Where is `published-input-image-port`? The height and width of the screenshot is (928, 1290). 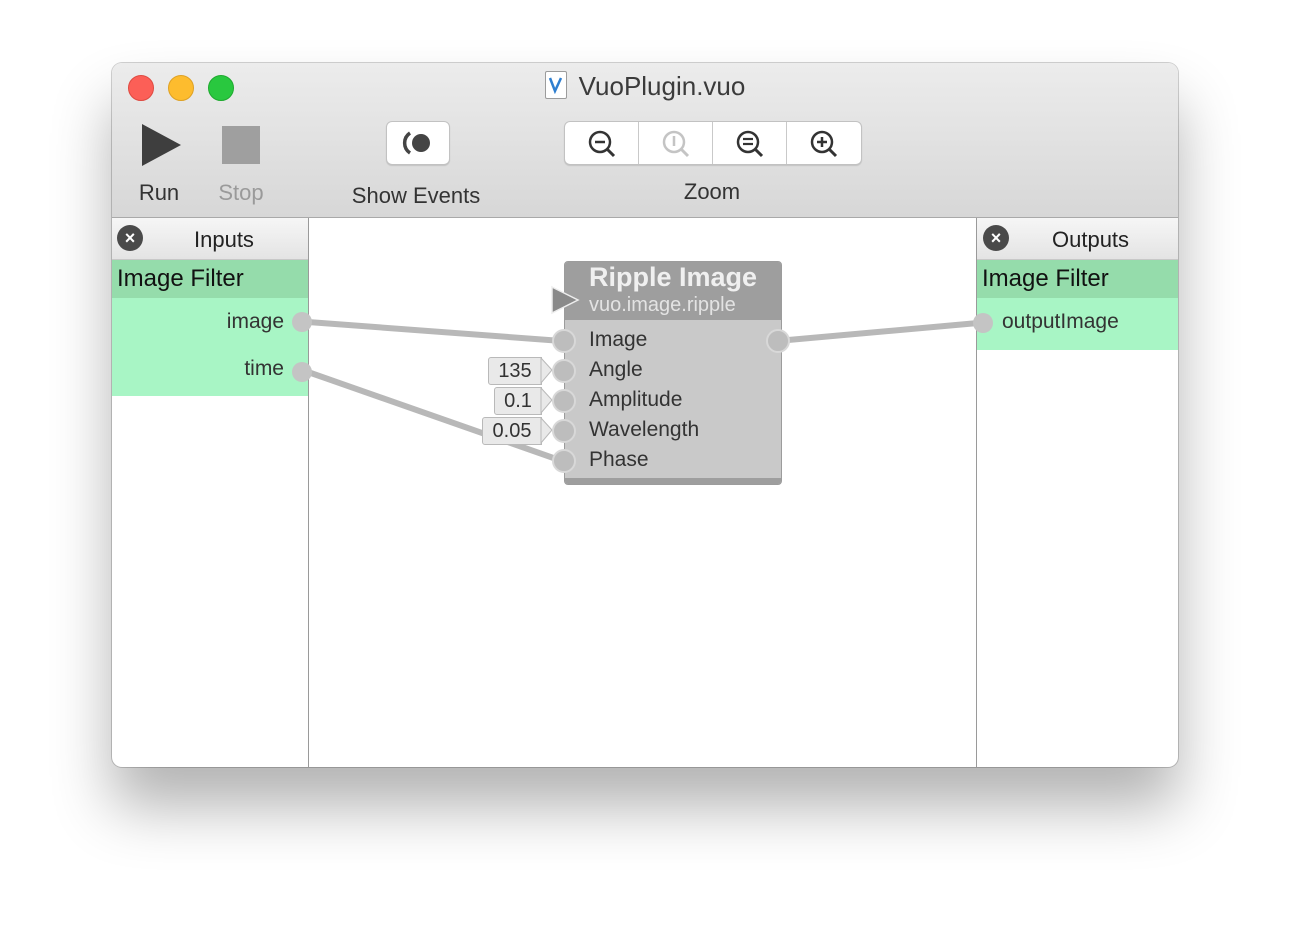 published-input-image-port is located at coordinates (302, 322).